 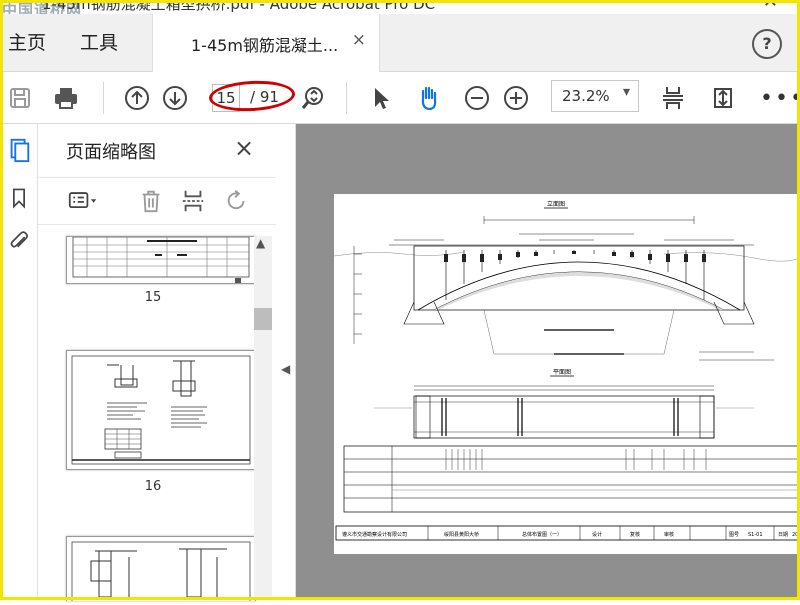 What do you see at coordinates (429, 98) in the screenshot?
I see `hand-tool-icon` at bounding box center [429, 98].